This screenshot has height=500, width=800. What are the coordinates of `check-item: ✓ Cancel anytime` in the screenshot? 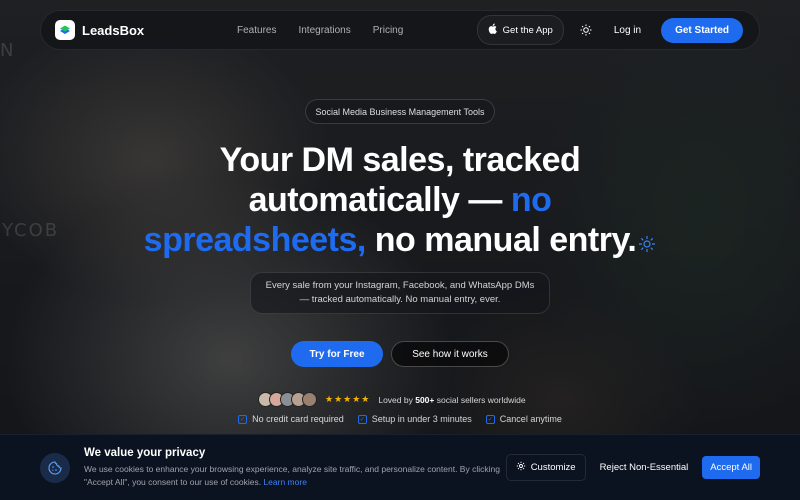 It's located at (523, 419).